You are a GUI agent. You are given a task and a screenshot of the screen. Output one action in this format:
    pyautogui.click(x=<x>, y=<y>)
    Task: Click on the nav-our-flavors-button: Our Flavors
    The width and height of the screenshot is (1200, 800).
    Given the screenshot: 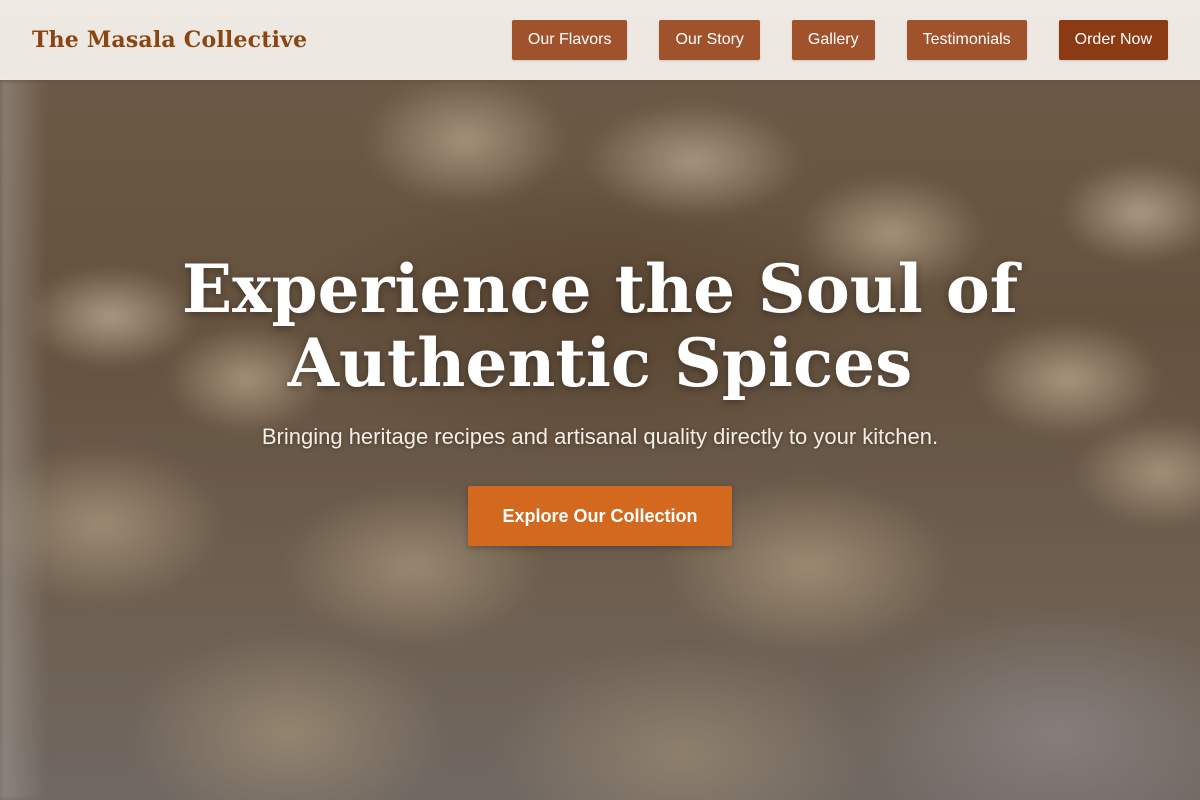 What is the action you would take?
    pyautogui.click(x=569, y=40)
    